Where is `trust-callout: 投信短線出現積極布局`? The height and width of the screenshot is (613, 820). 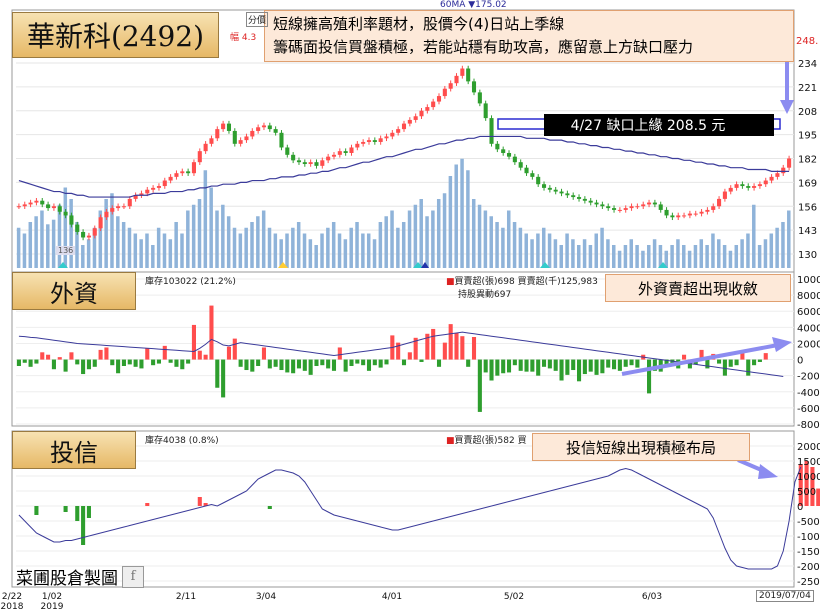 trust-callout: 投信短線出現積極布局 is located at coordinates (641, 447).